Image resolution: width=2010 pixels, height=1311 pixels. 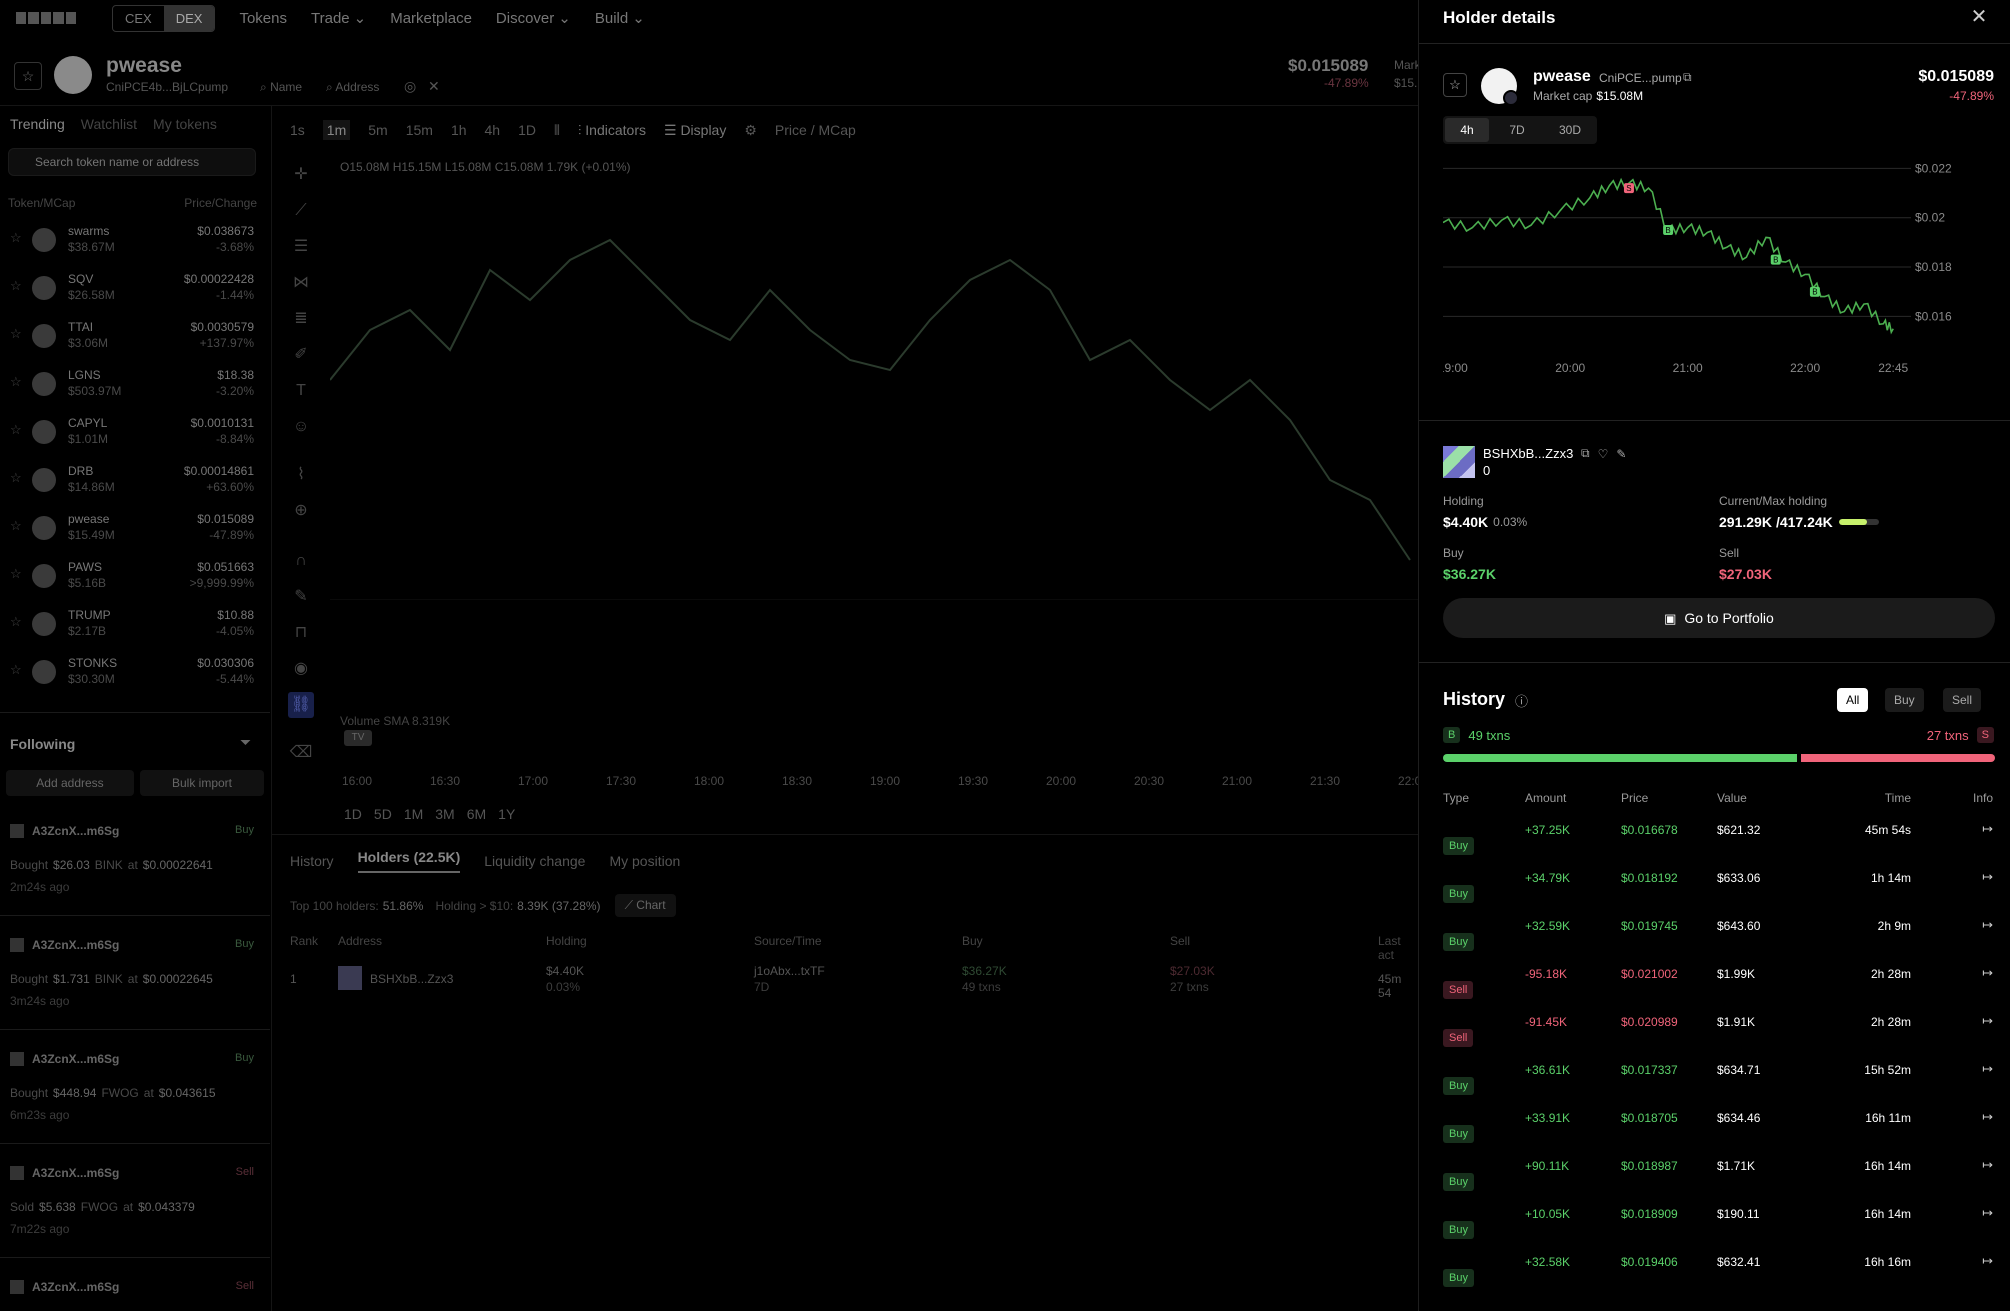 What do you see at coordinates (444, 814) in the screenshot?
I see `range-3m: 3M` at bounding box center [444, 814].